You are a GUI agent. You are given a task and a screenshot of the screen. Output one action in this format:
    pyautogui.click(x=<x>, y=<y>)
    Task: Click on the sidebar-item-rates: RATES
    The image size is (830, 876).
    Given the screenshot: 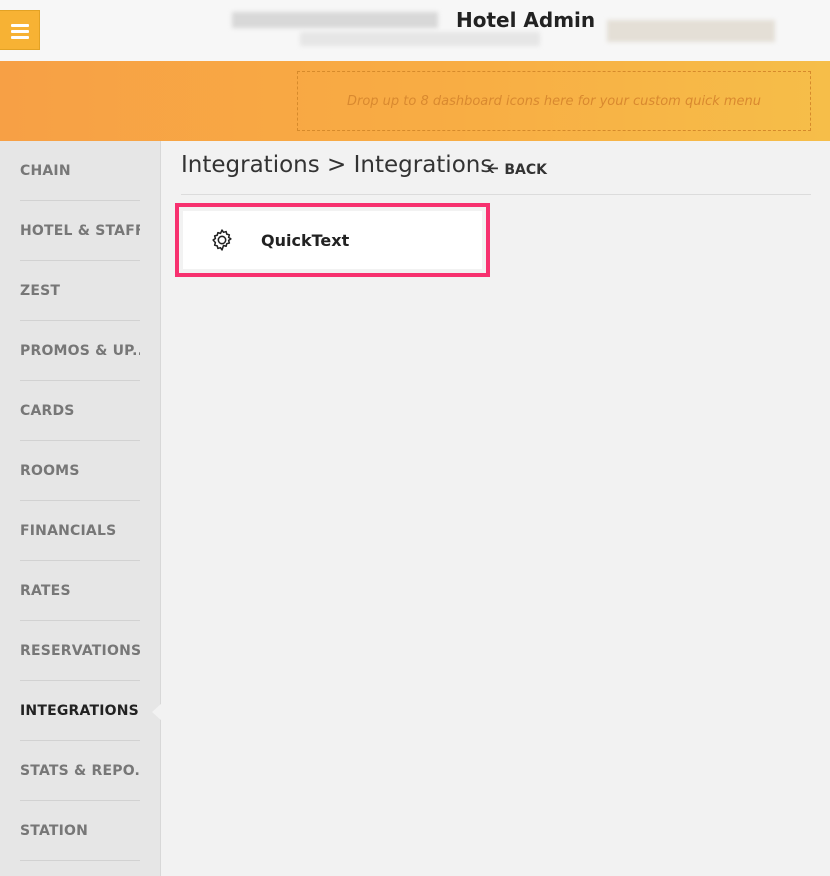 What is the action you would take?
    pyautogui.click(x=80, y=591)
    